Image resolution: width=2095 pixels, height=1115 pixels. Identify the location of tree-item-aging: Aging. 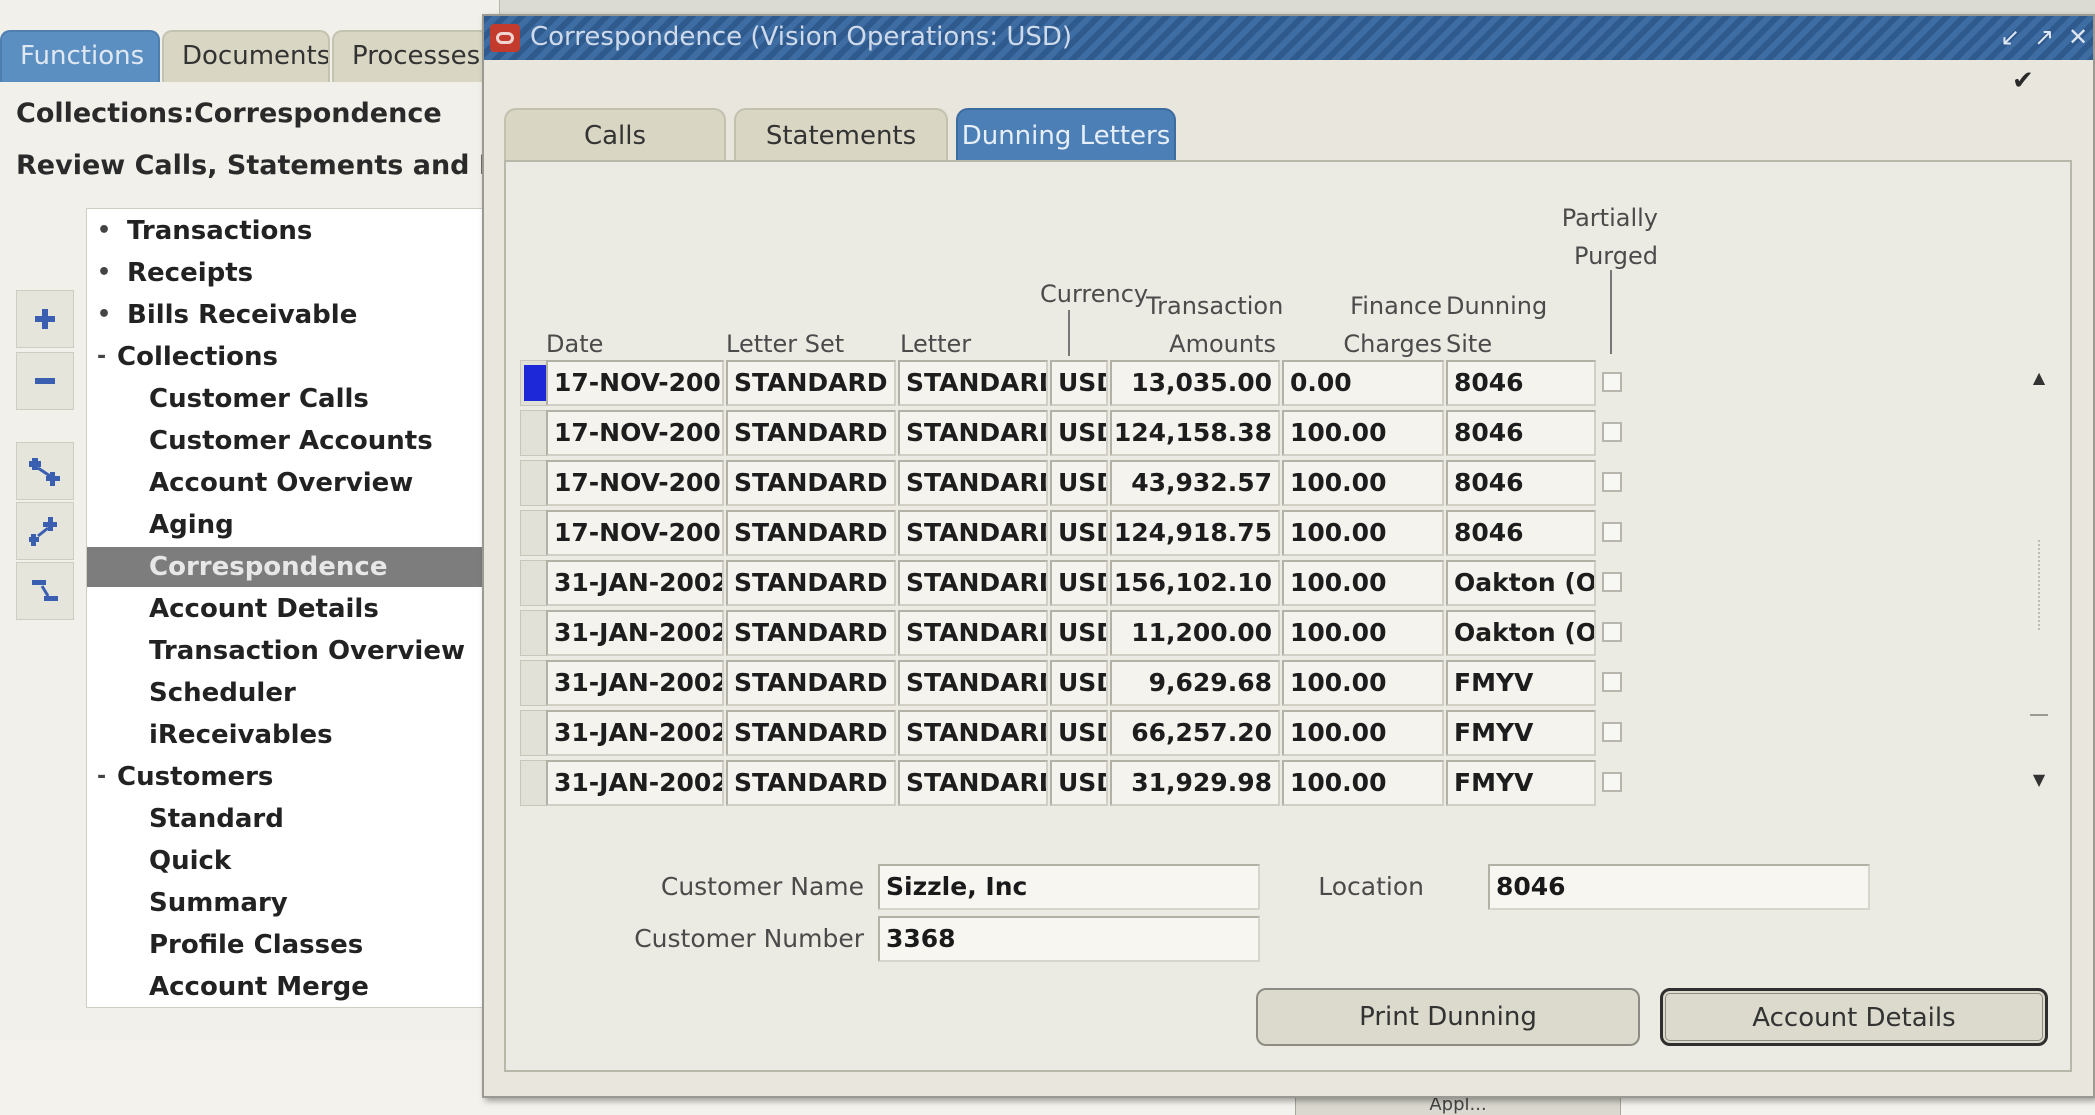
(191, 525).